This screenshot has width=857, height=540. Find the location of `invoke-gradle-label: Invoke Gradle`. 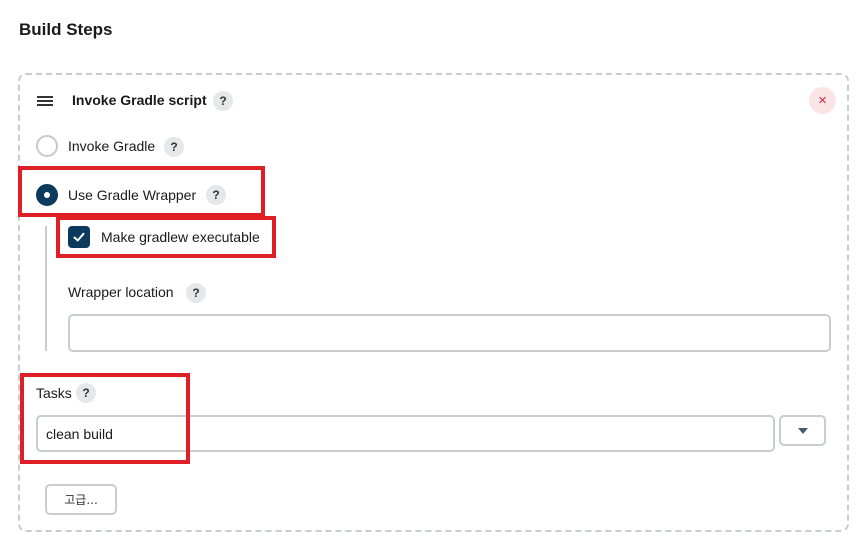

invoke-gradle-label: Invoke Gradle is located at coordinates (111, 146).